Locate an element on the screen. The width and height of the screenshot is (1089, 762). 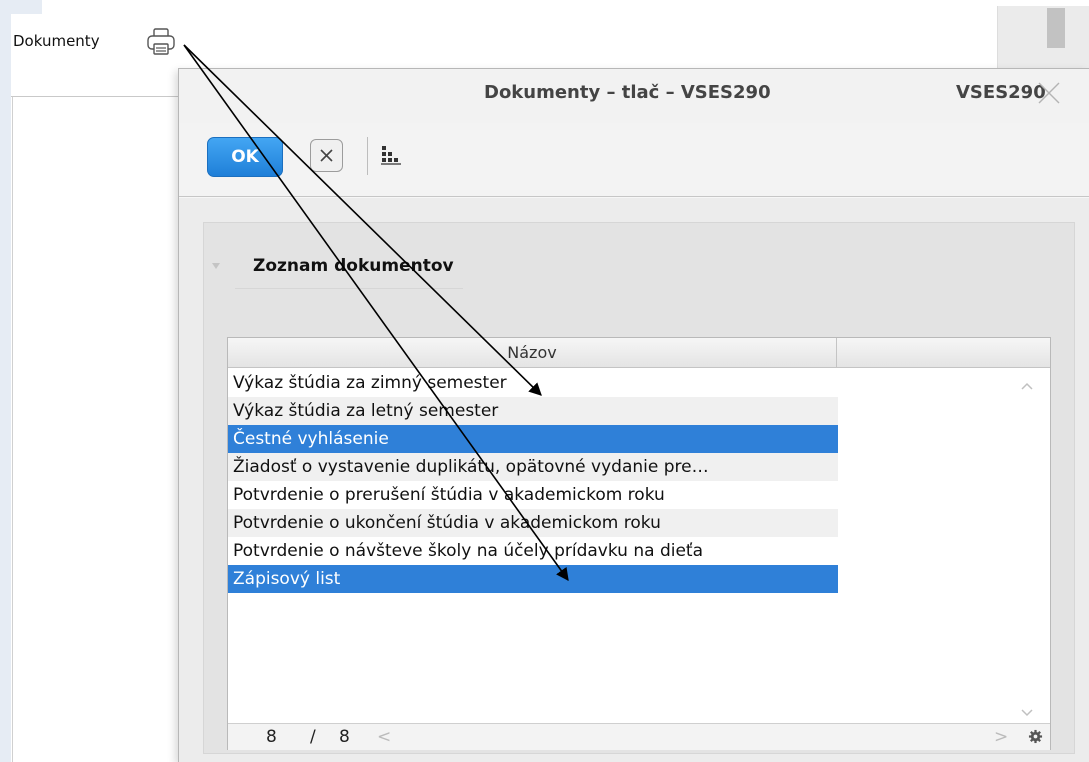
left-strip is located at coordinates (5, 381).